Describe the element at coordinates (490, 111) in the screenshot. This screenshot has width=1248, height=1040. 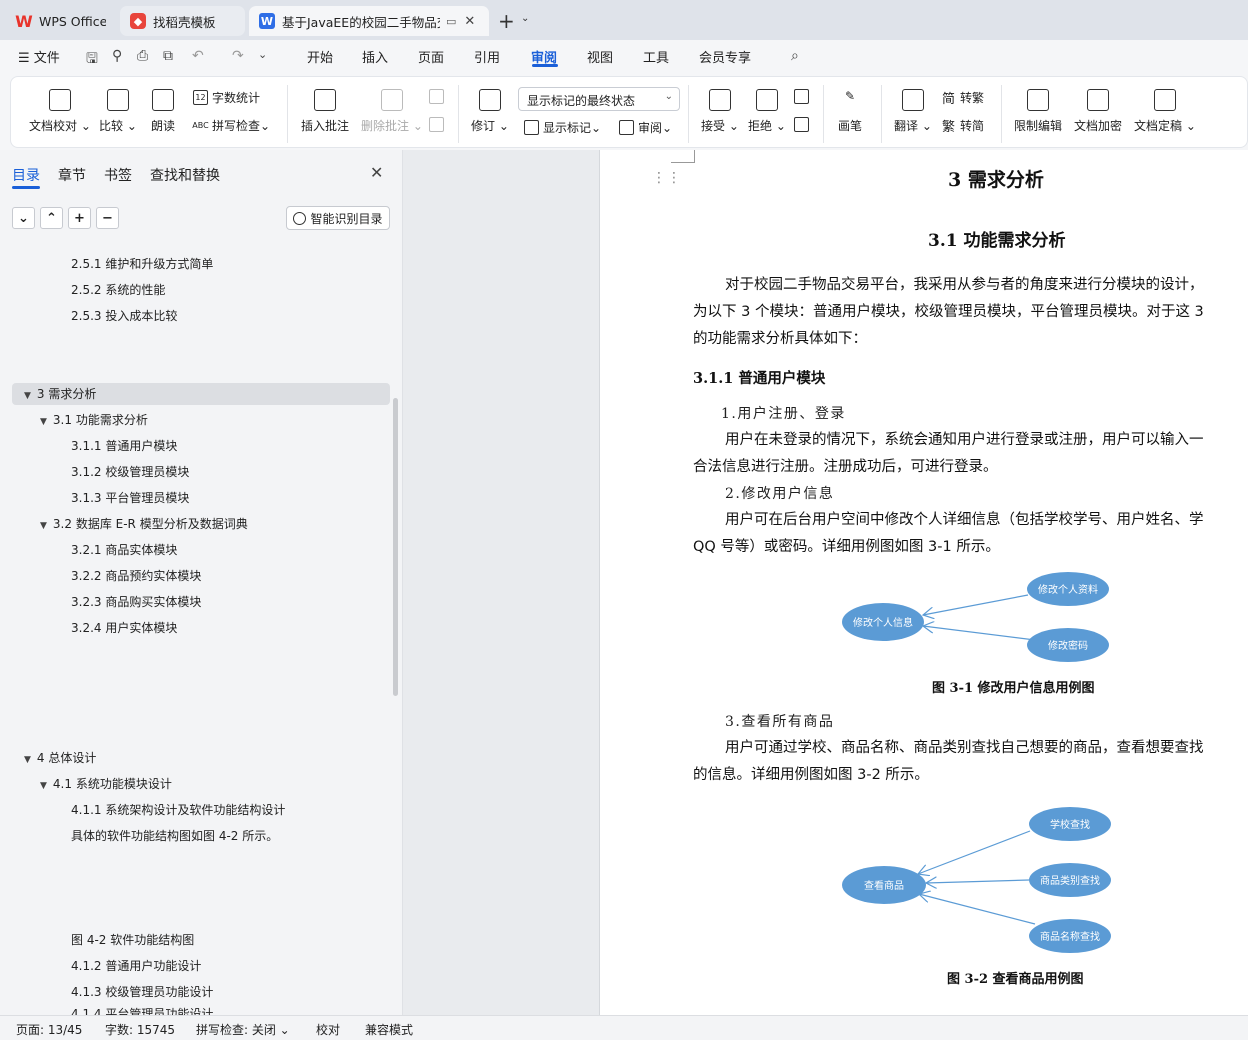
I see `revise-button: 修订 ⌄` at that location.